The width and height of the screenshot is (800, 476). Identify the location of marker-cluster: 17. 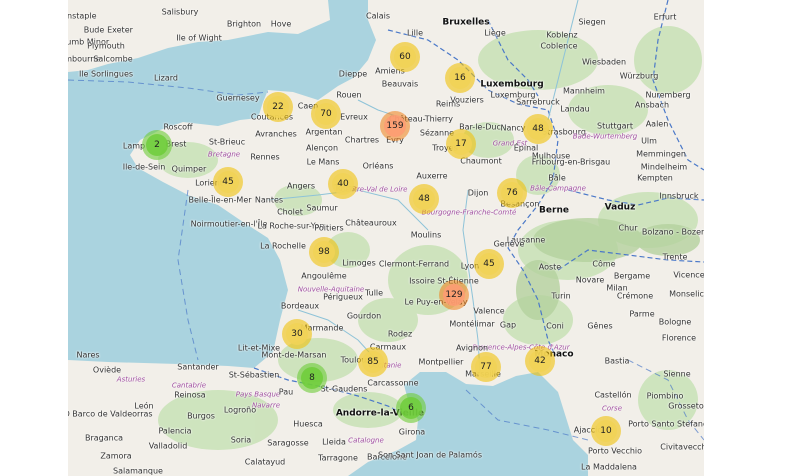
(461, 144).